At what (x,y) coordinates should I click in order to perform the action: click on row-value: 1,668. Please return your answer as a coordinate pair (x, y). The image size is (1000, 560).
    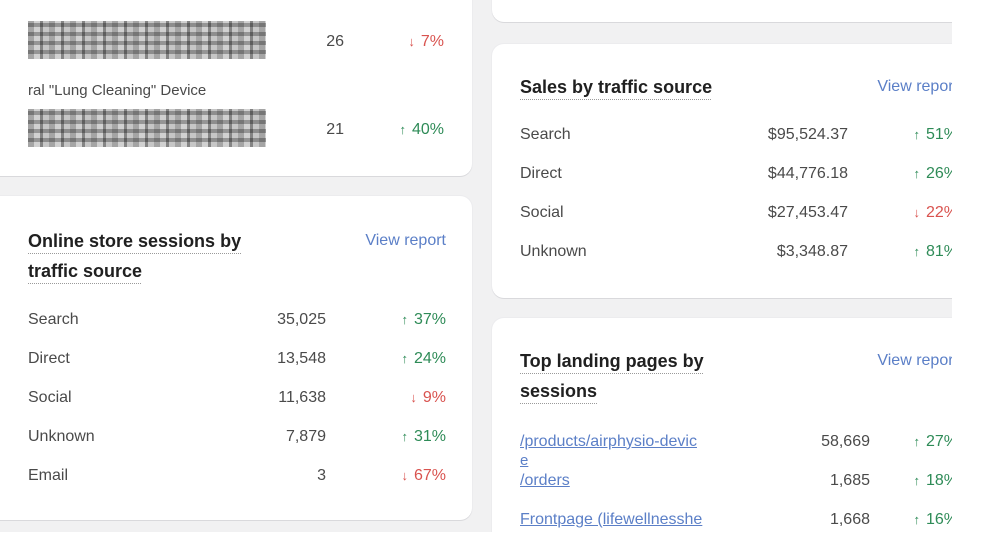
    Looking at the image, I should click on (849, 519).